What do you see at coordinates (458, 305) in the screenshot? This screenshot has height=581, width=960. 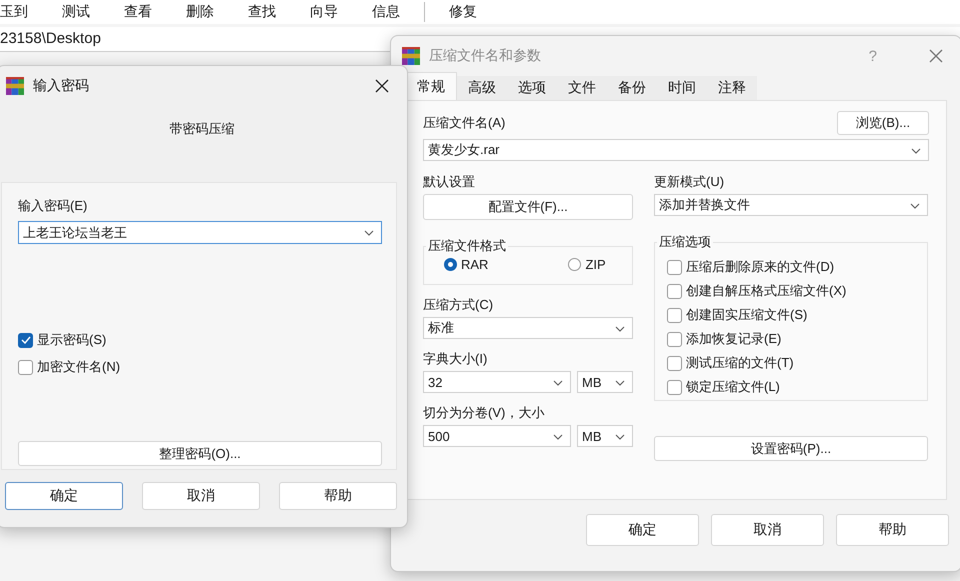 I see `field-label: 压缩方式(C)` at bounding box center [458, 305].